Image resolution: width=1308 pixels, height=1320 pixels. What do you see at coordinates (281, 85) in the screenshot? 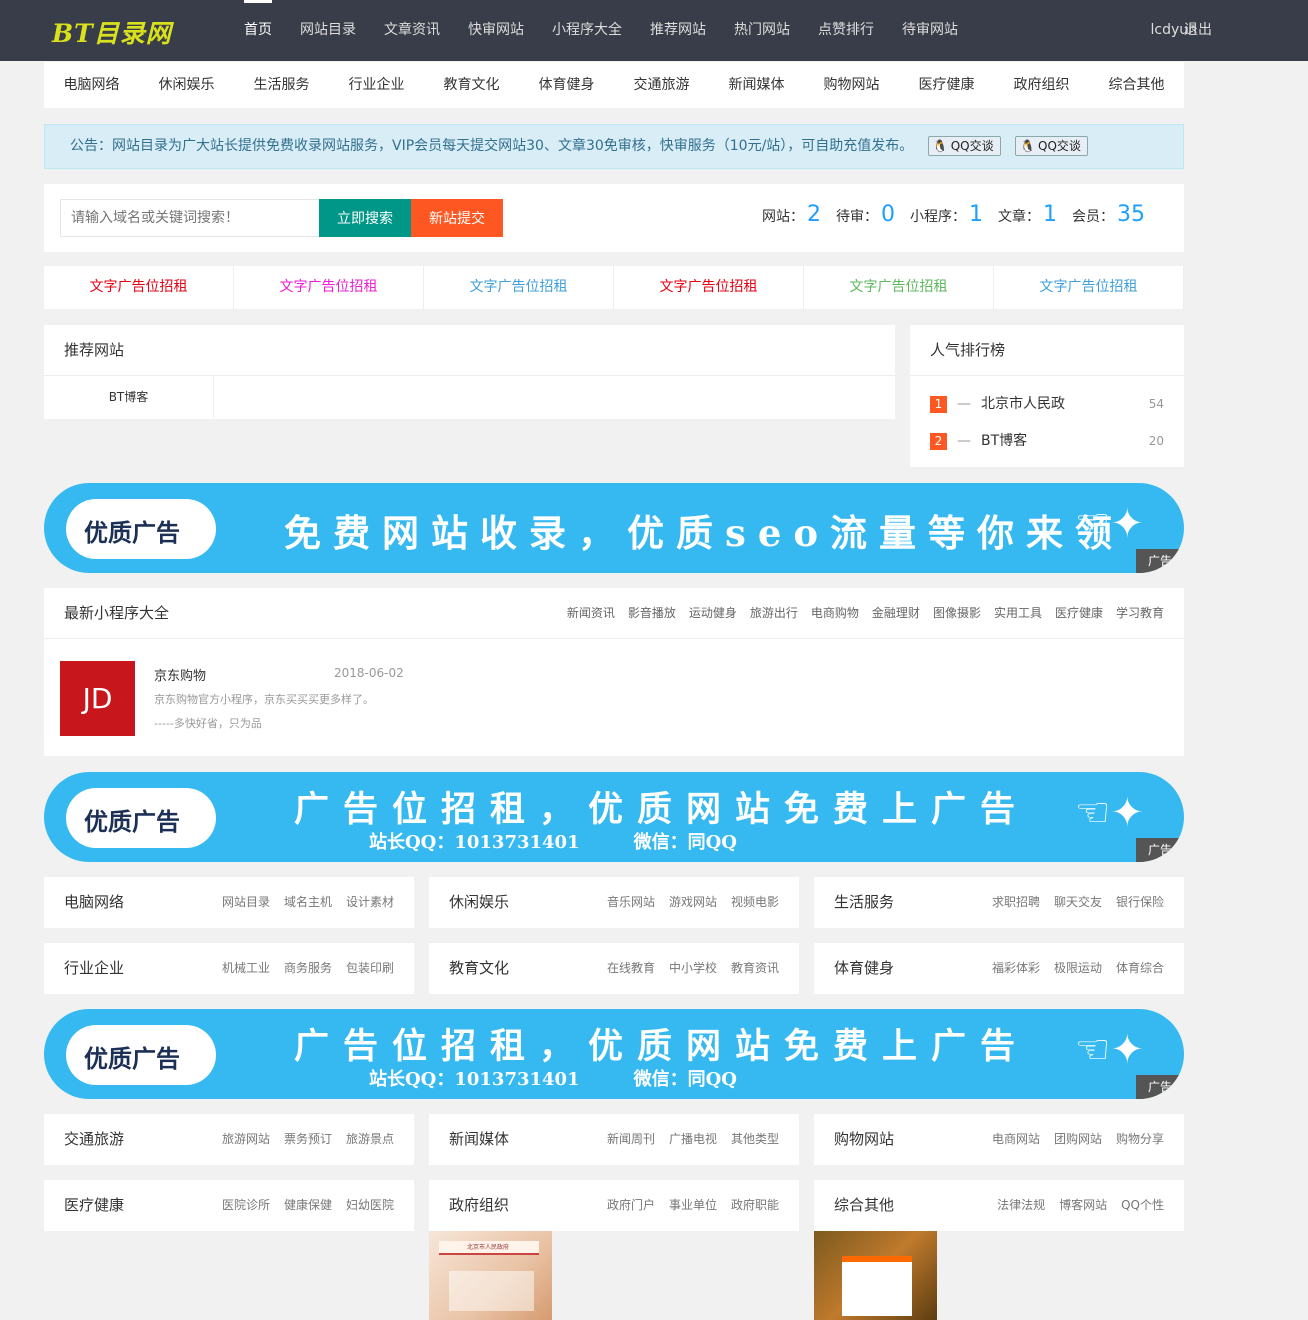
I see `category-link: 生活服务` at bounding box center [281, 85].